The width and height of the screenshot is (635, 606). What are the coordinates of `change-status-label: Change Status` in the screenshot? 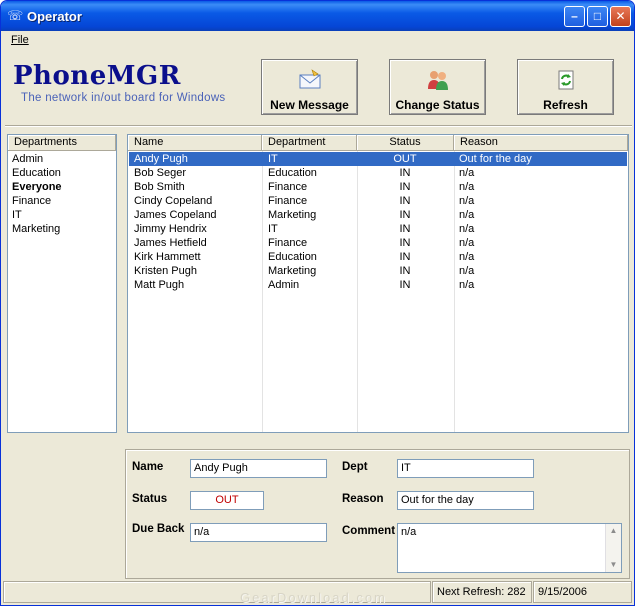 It's located at (437, 105).